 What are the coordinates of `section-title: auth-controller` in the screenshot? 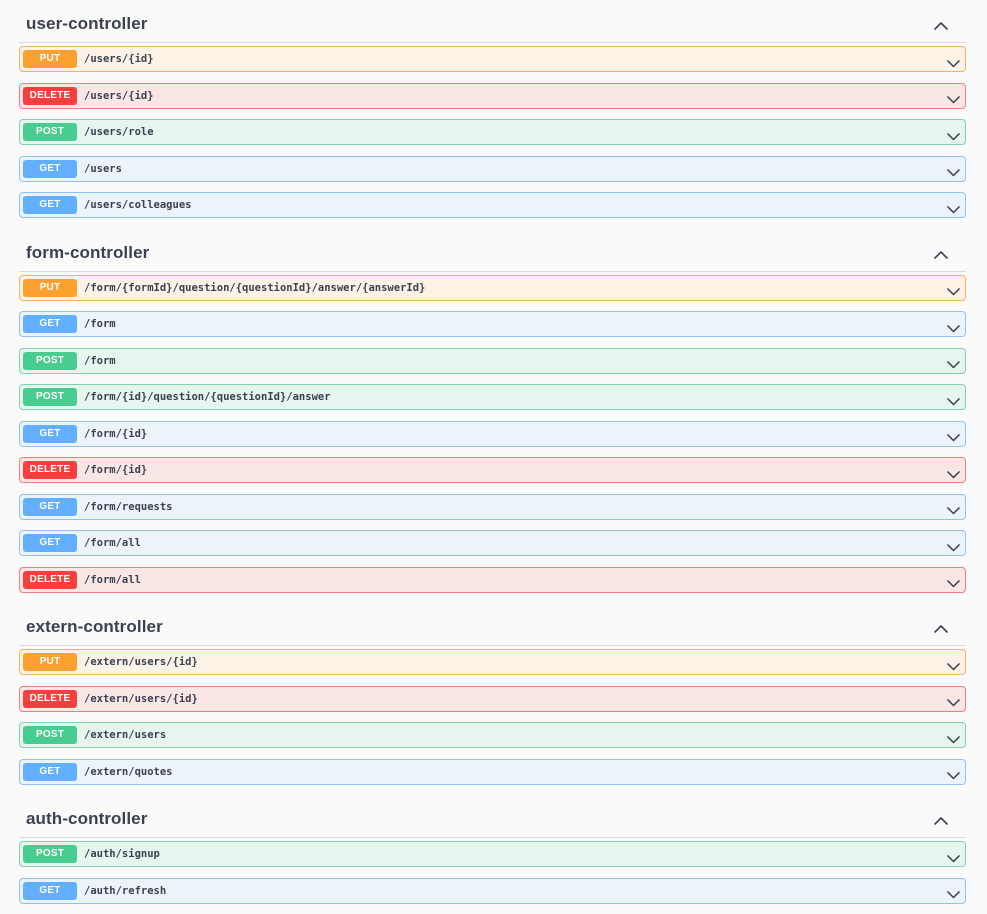 It's located at (87, 818).